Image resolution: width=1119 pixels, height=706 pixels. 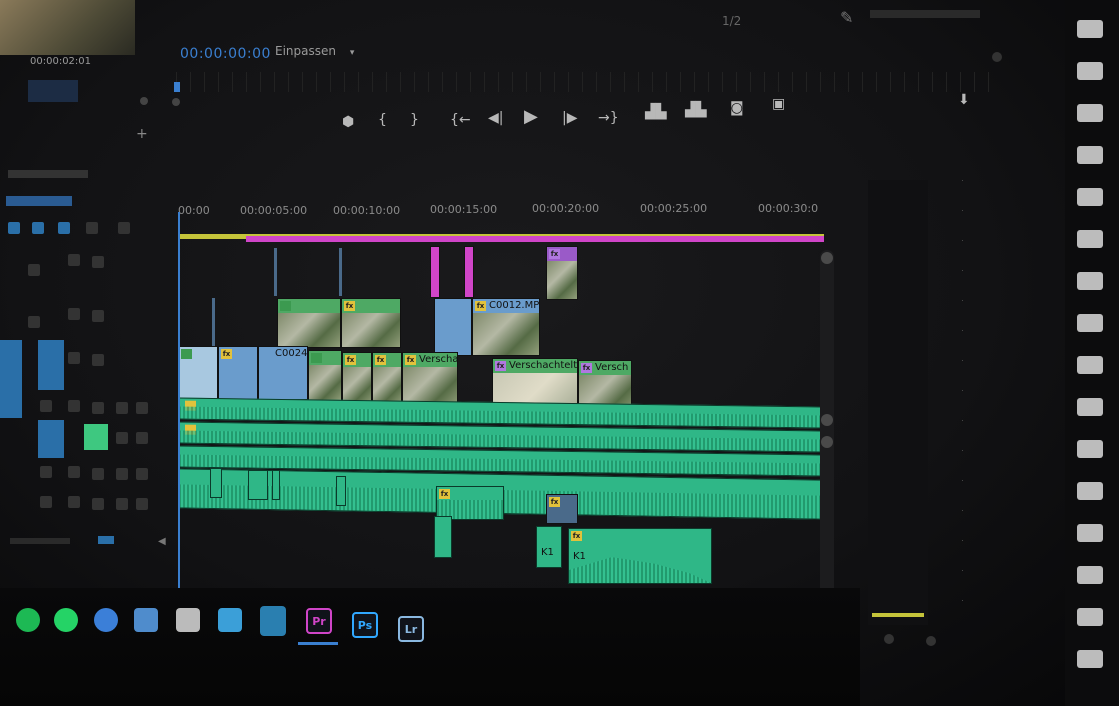 I want to click on fit-dropdown: Einpassen ▾, so click(x=314, y=51).